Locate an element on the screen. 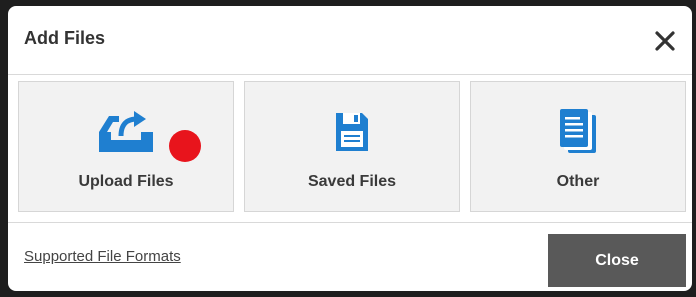  red-marker-dot is located at coordinates (185, 146).